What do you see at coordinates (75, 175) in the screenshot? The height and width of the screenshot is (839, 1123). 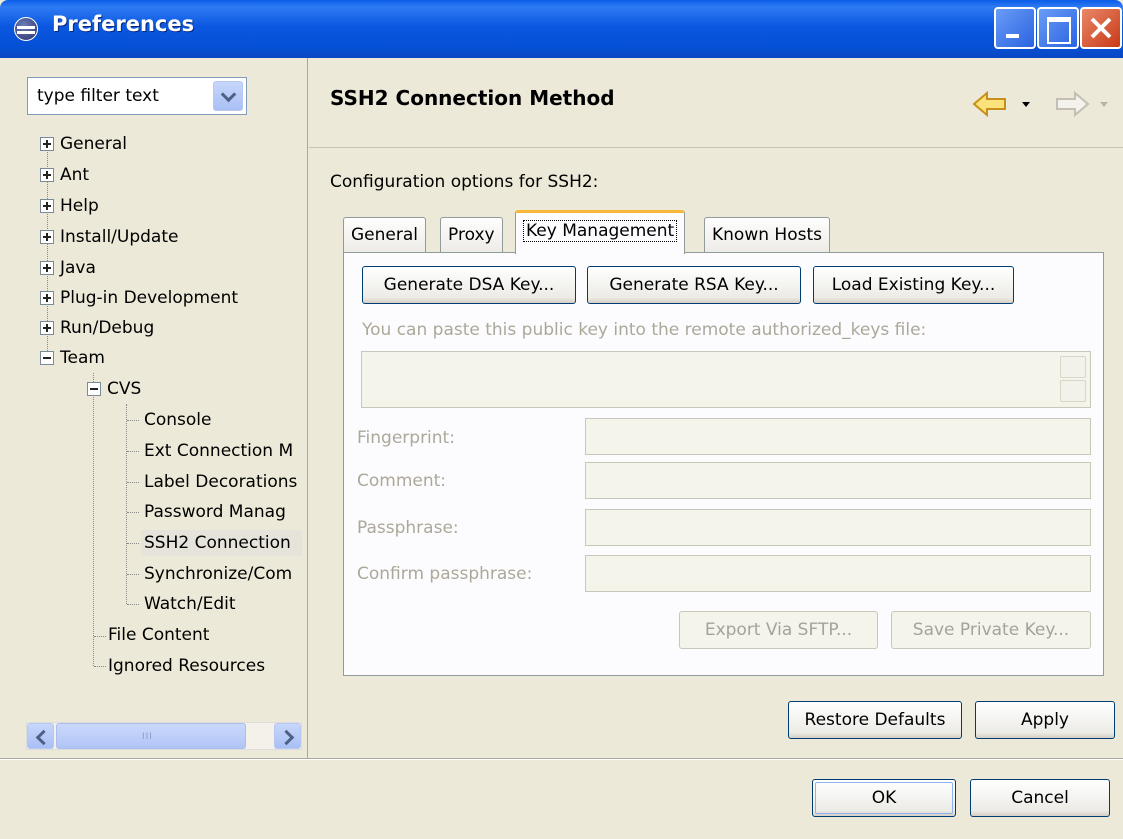 I see `tree-item-label: Ant` at bounding box center [75, 175].